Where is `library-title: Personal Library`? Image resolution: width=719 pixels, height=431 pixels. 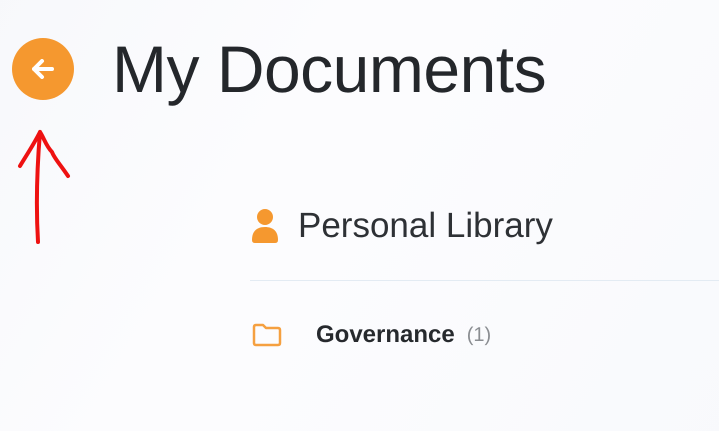
library-title: Personal Library is located at coordinates (425, 226).